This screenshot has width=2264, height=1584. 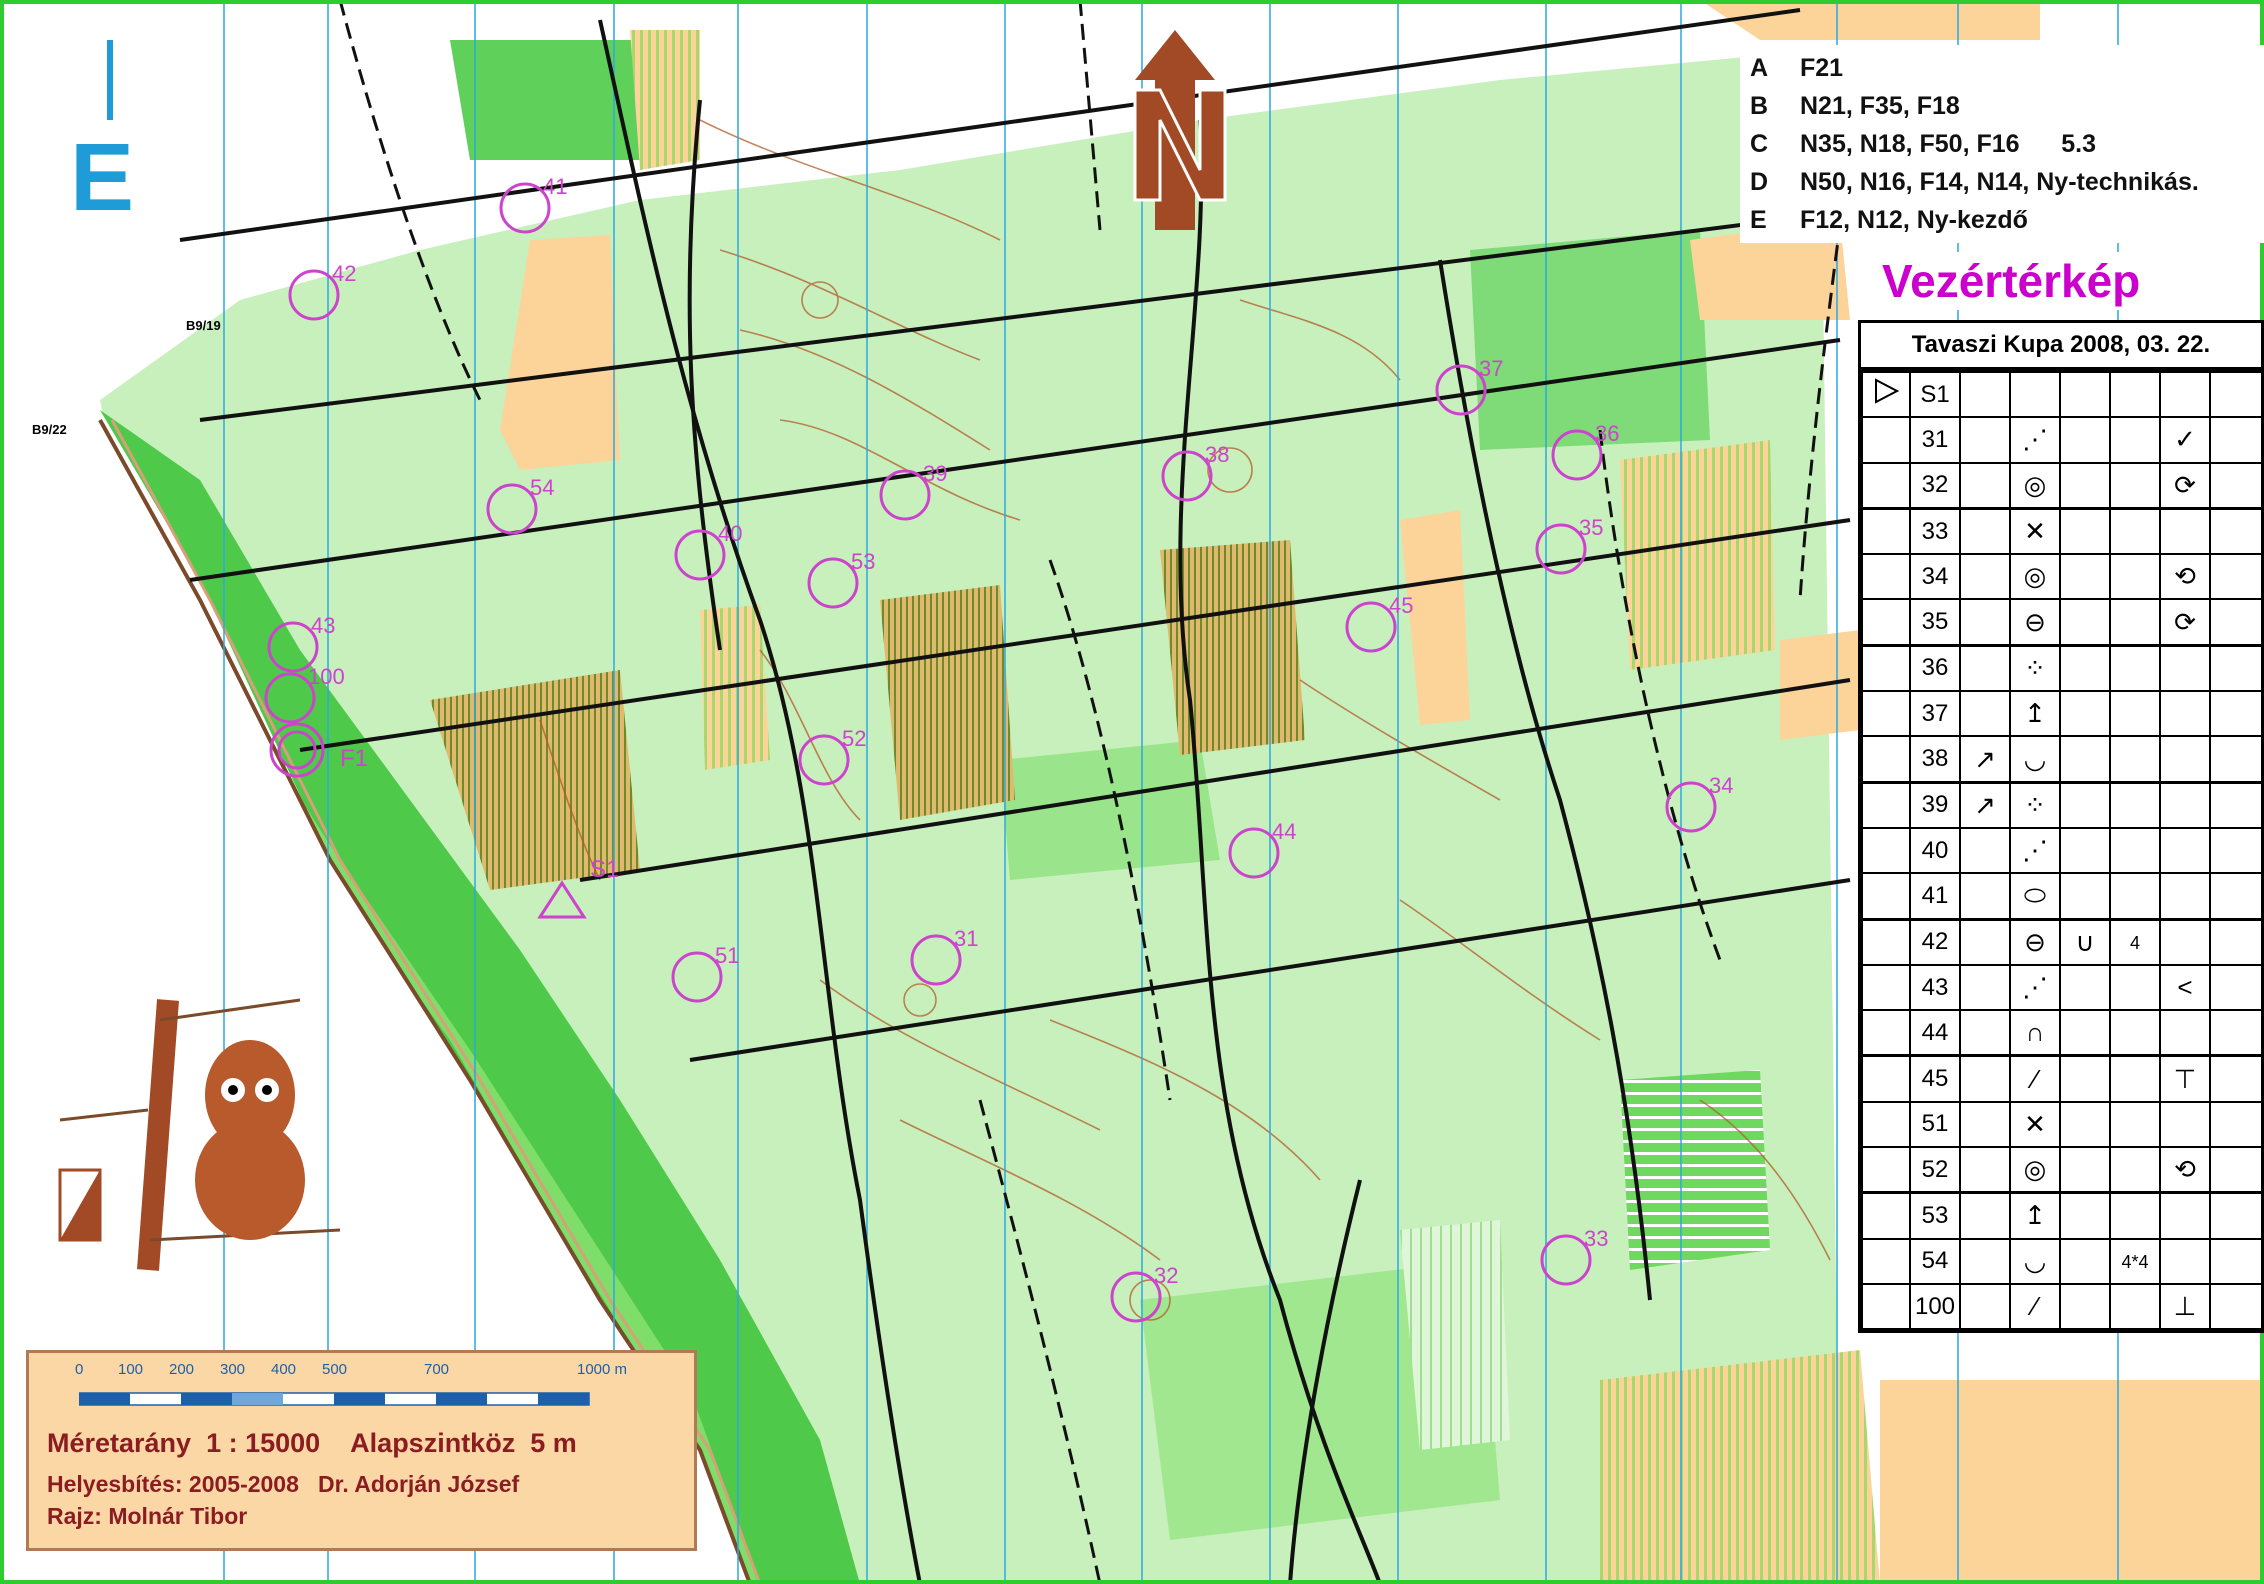 What do you see at coordinates (1758, 220) in the screenshot?
I see `course-letter: E` at bounding box center [1758, 220].